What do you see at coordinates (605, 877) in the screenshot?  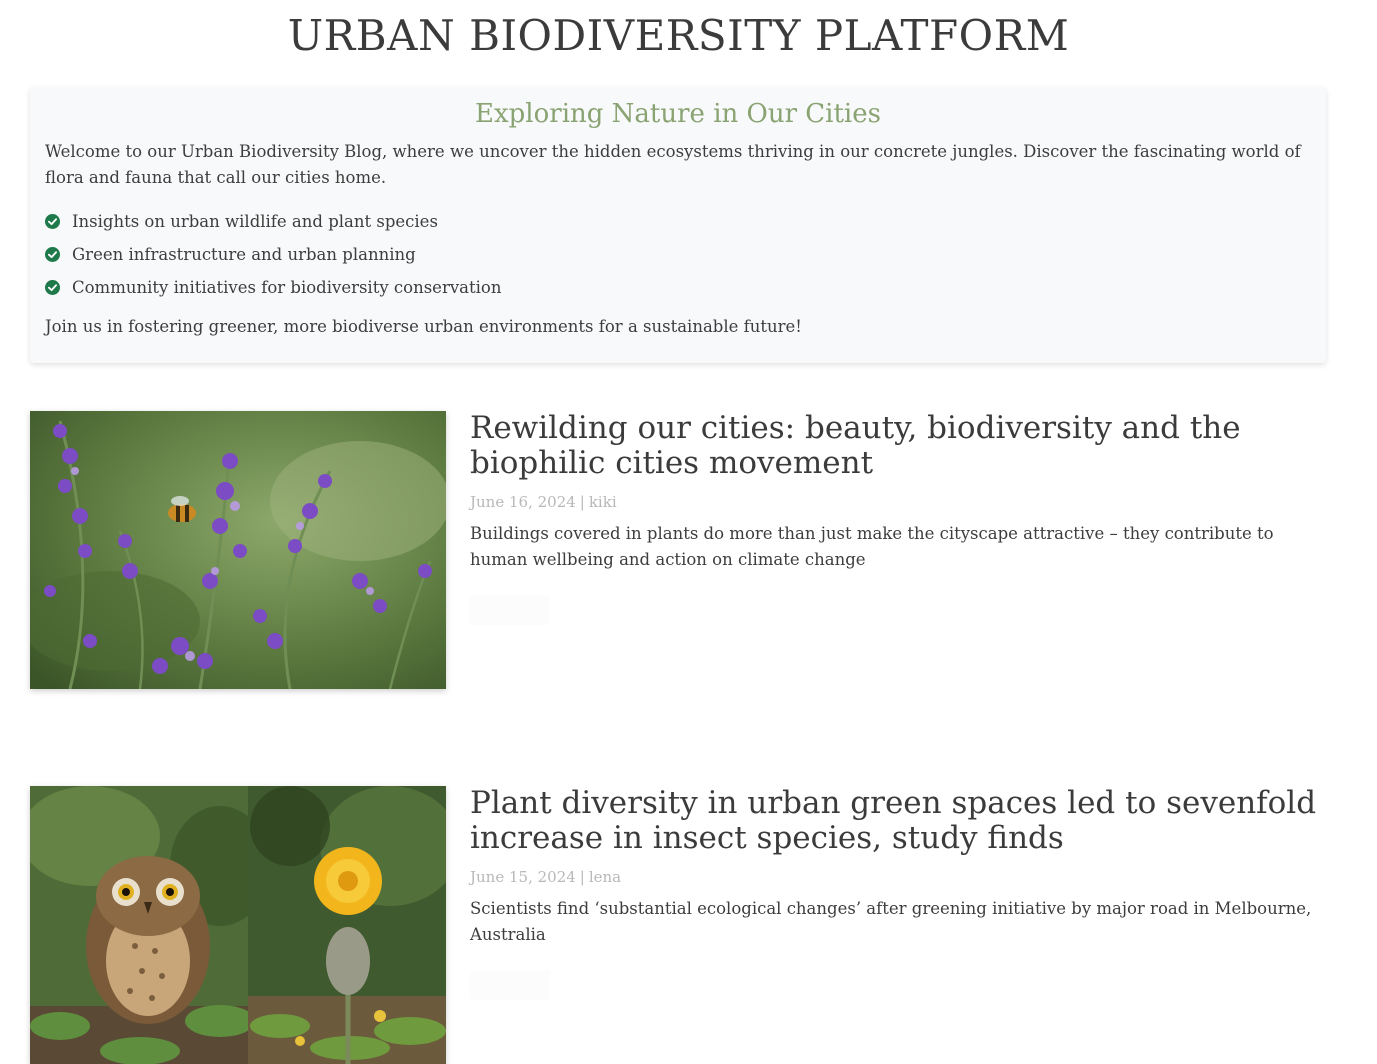 I see `post-author-link: lena` at bounding box center [605, 877].